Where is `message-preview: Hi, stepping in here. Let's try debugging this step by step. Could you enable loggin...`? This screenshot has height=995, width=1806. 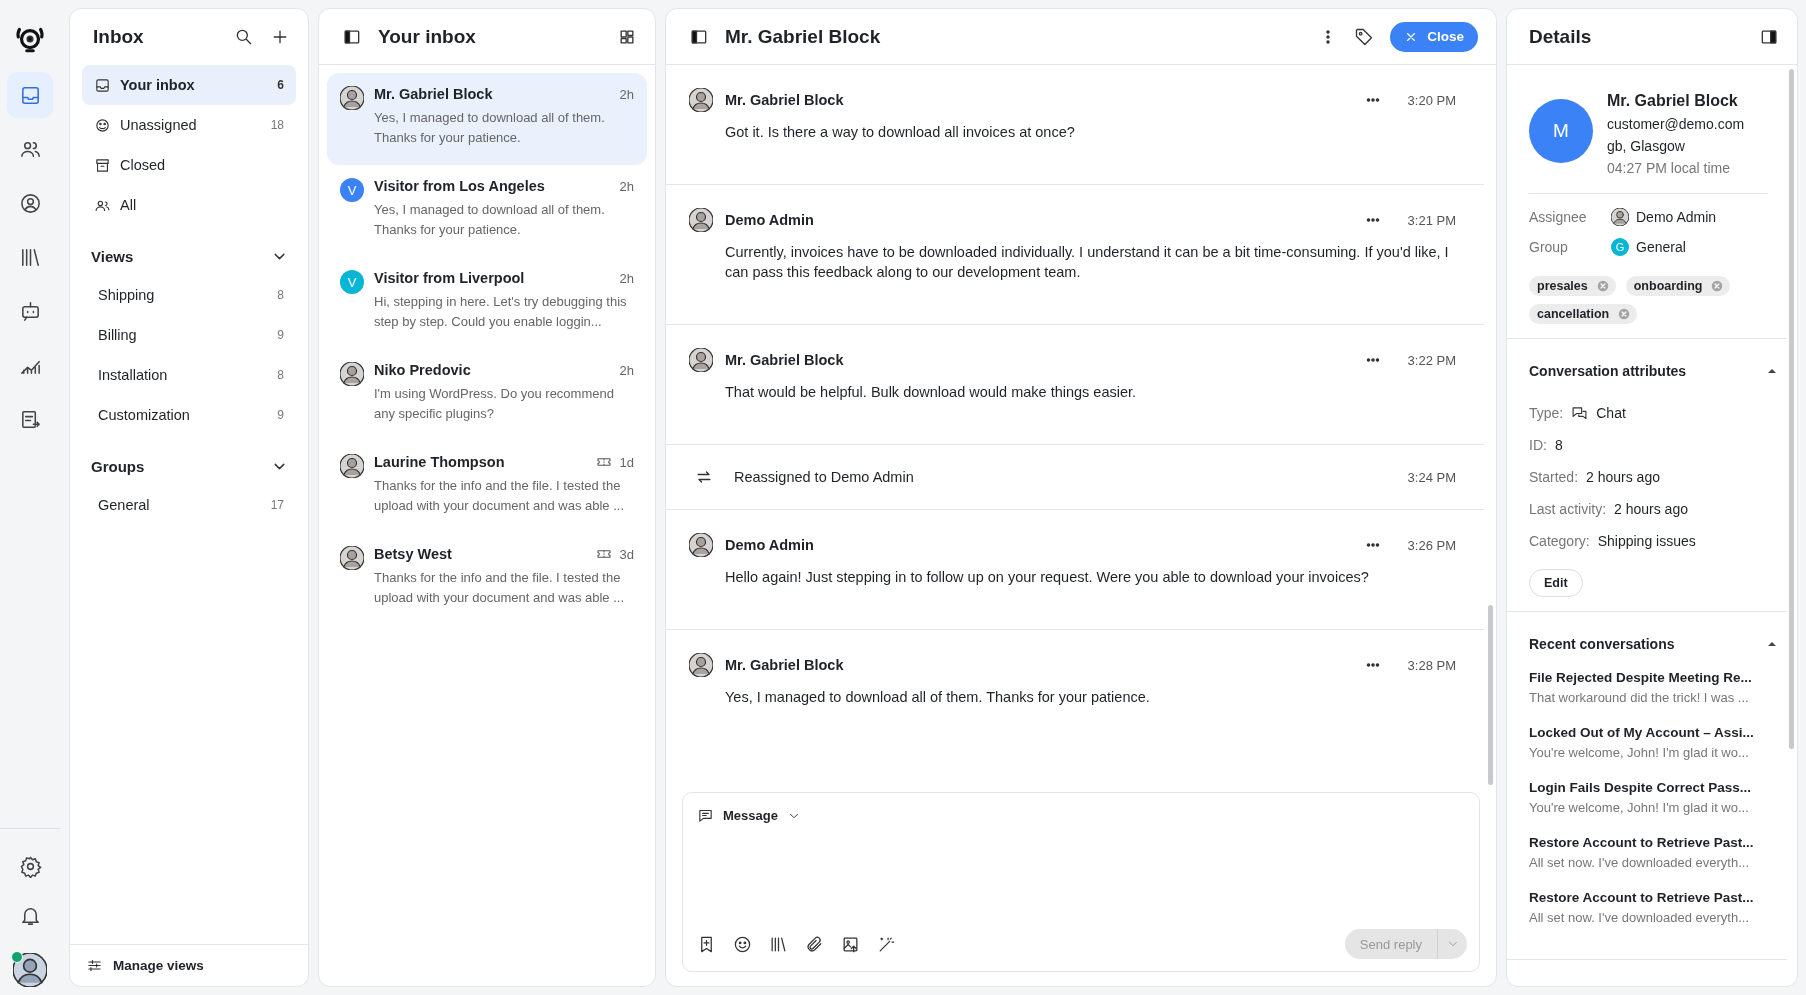
message-preview: Hi, stepping in here. Let's try debugging this step by step. Could you enable loggin... is located at coordinates (501, 312).